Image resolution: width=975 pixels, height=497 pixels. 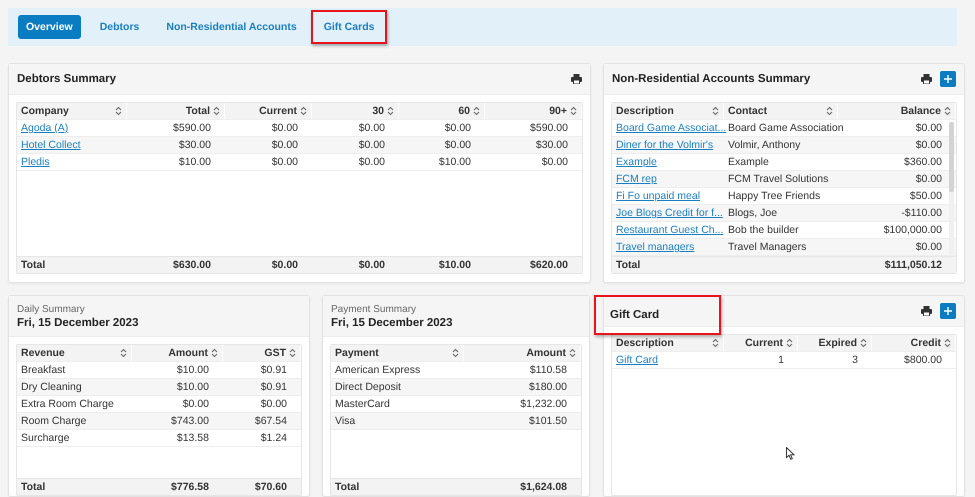 What do you see at coordinates (923, 162) in the screenshot?
I see `table-cell: $360.00` at bounding box center [923, 162].